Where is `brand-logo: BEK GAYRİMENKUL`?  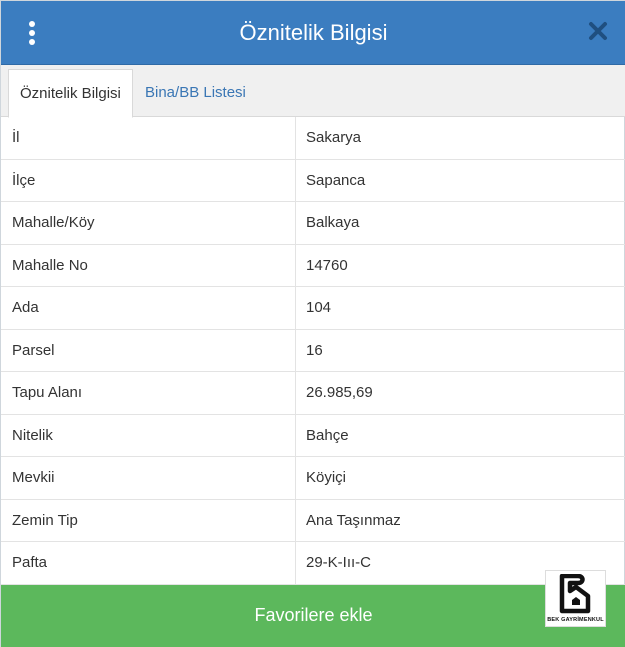
brand-logo: BEK GAYRİMENKUL is located at coordinates (575, 598).